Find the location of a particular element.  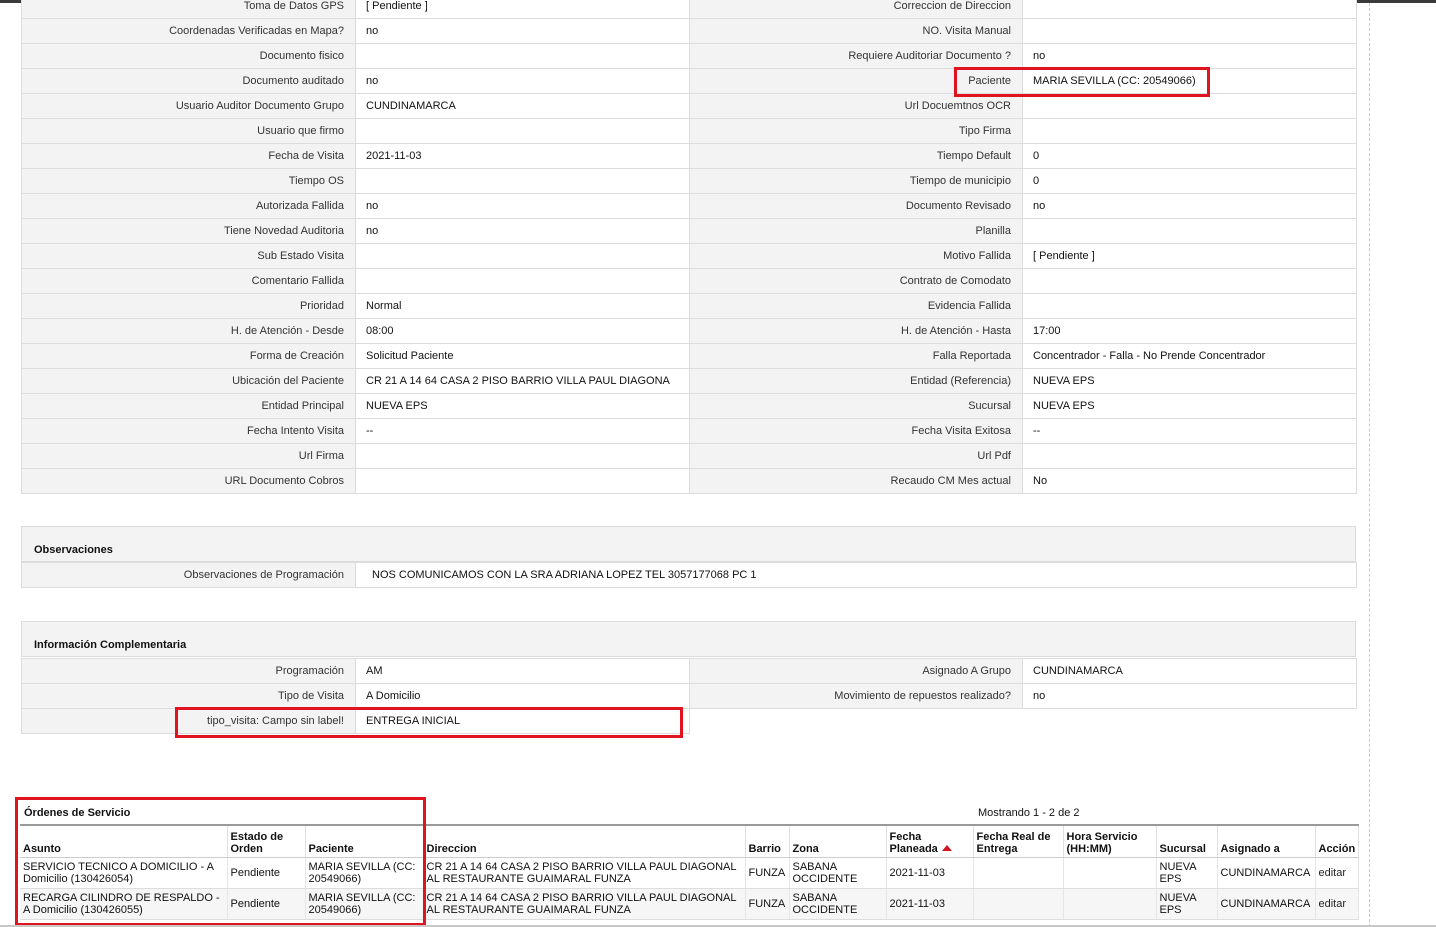

field-label: Entidad Principal is located at coordinates (188, 406).